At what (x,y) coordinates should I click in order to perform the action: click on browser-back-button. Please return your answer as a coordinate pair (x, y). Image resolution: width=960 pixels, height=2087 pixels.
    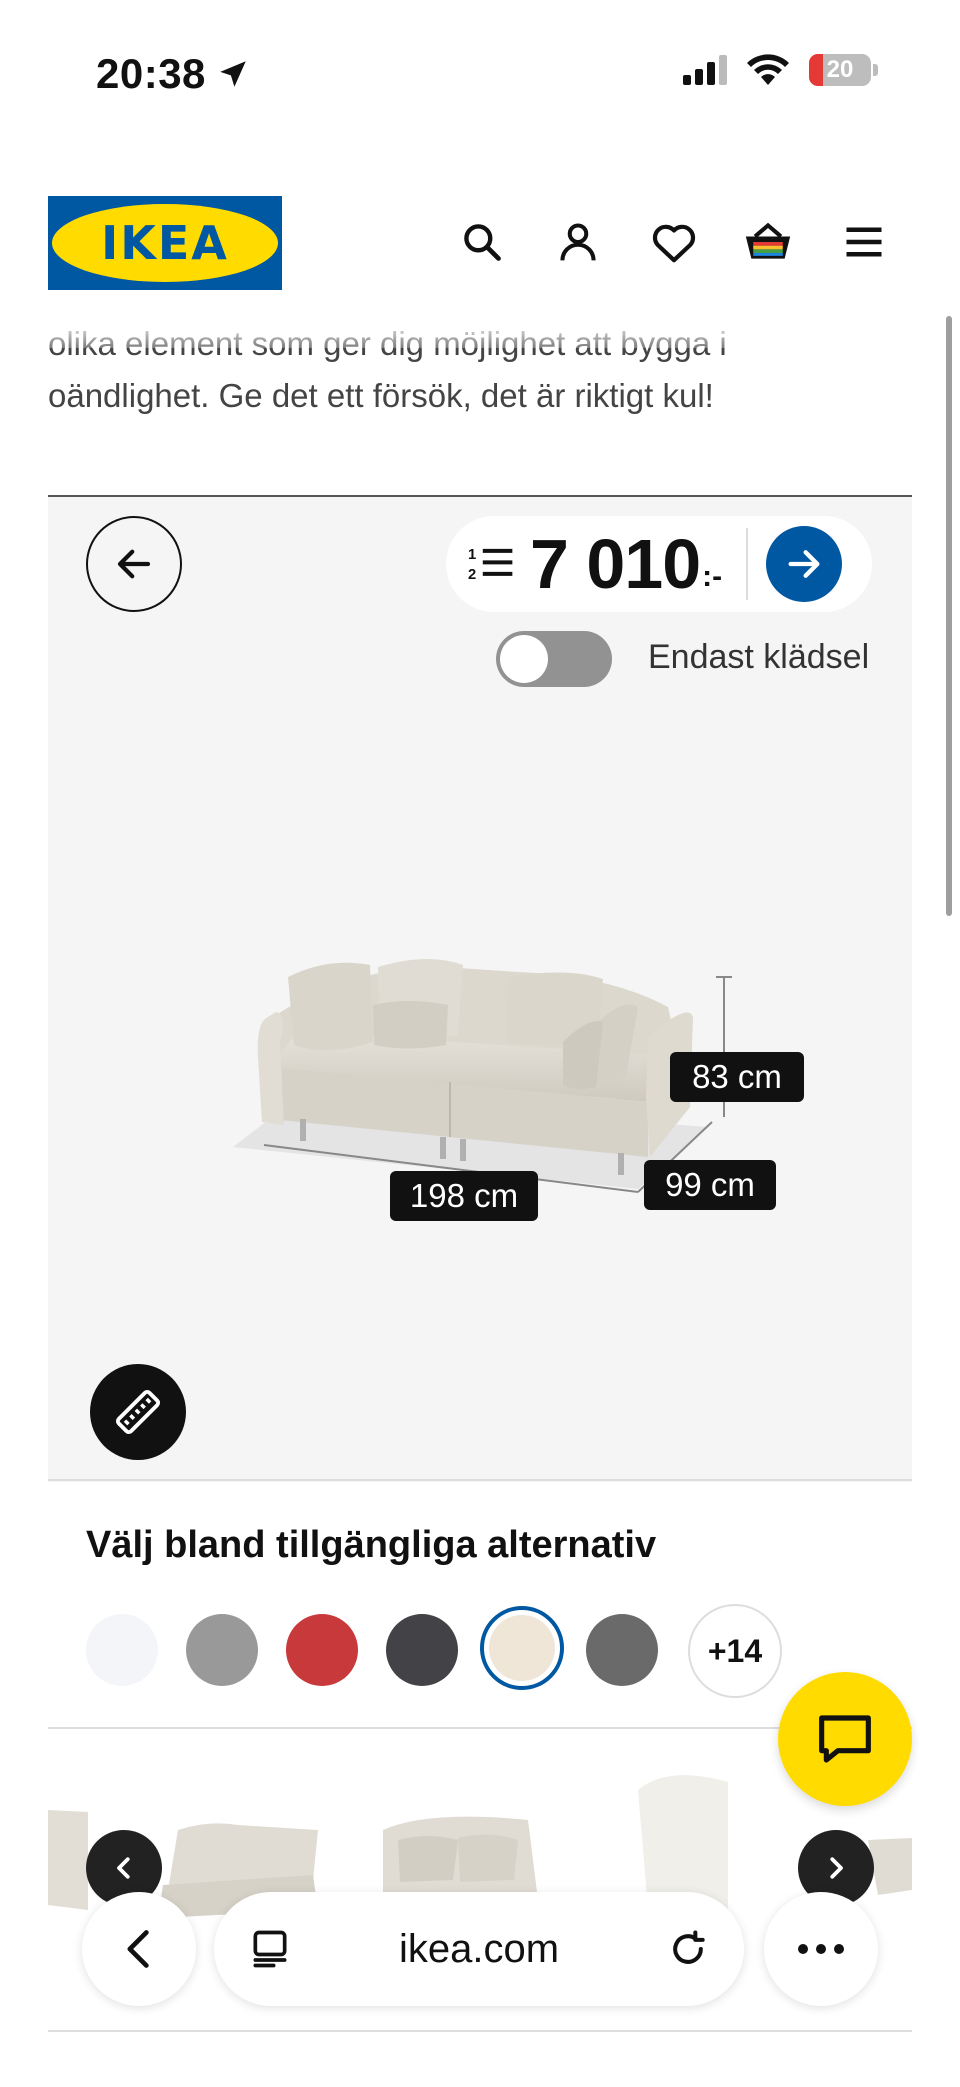
    Looking at the image, I should click on (139, 1949).